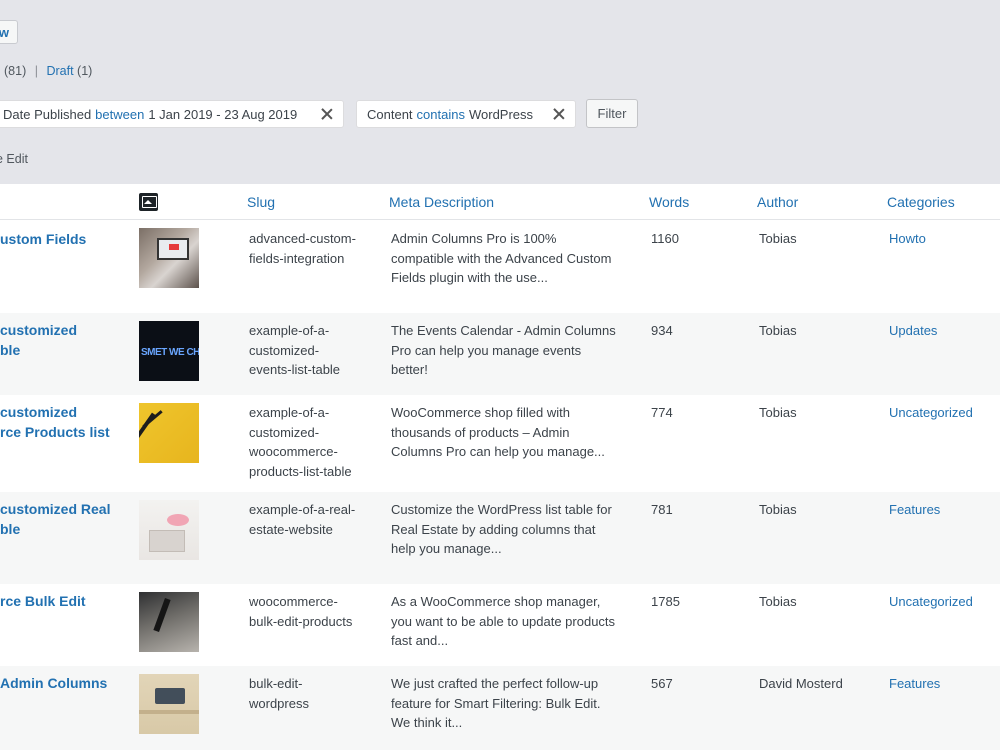  I want to click on post-word-count: 567, so click(662, 683).